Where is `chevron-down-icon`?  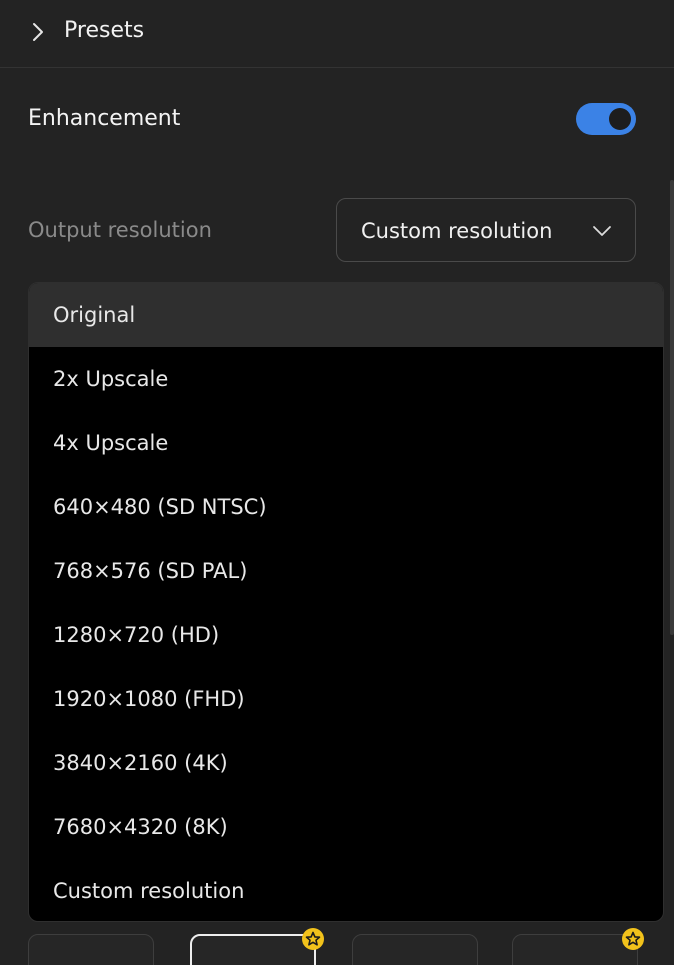
chevron-down-icon is located at coordinates (602, 231).